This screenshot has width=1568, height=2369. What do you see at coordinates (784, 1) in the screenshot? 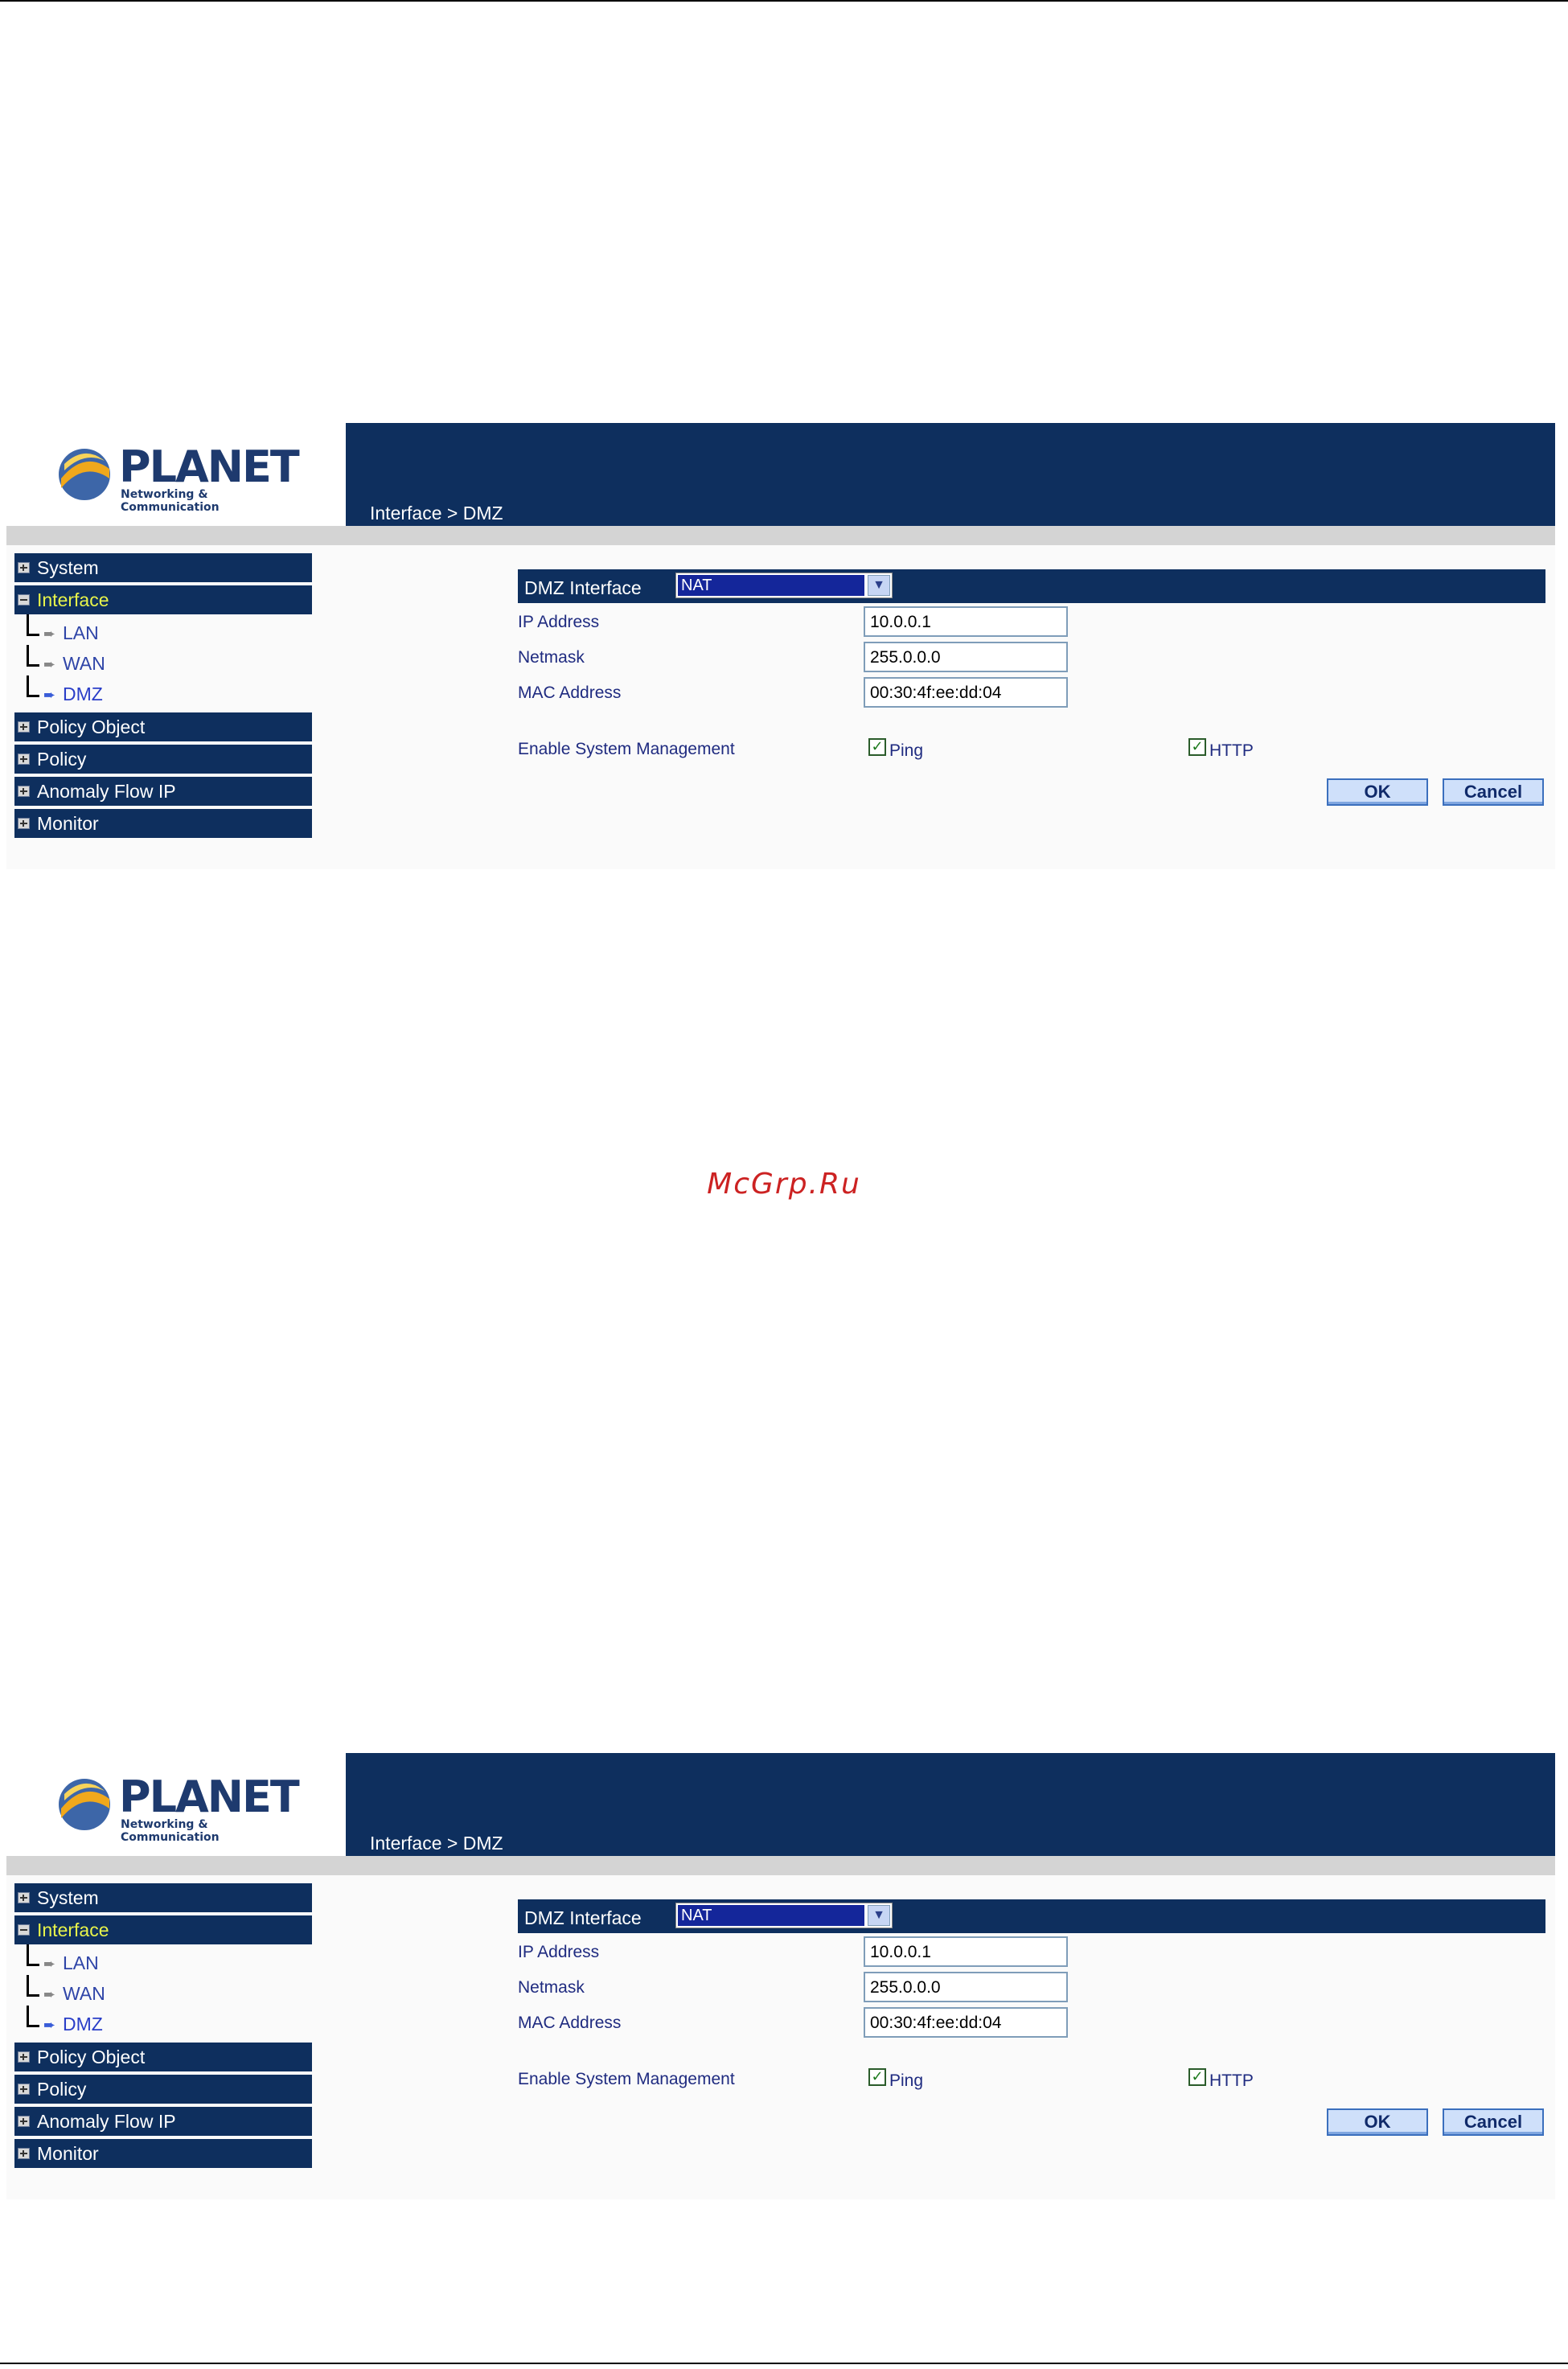
I see `top-rule` at bounding box center [784, 1].